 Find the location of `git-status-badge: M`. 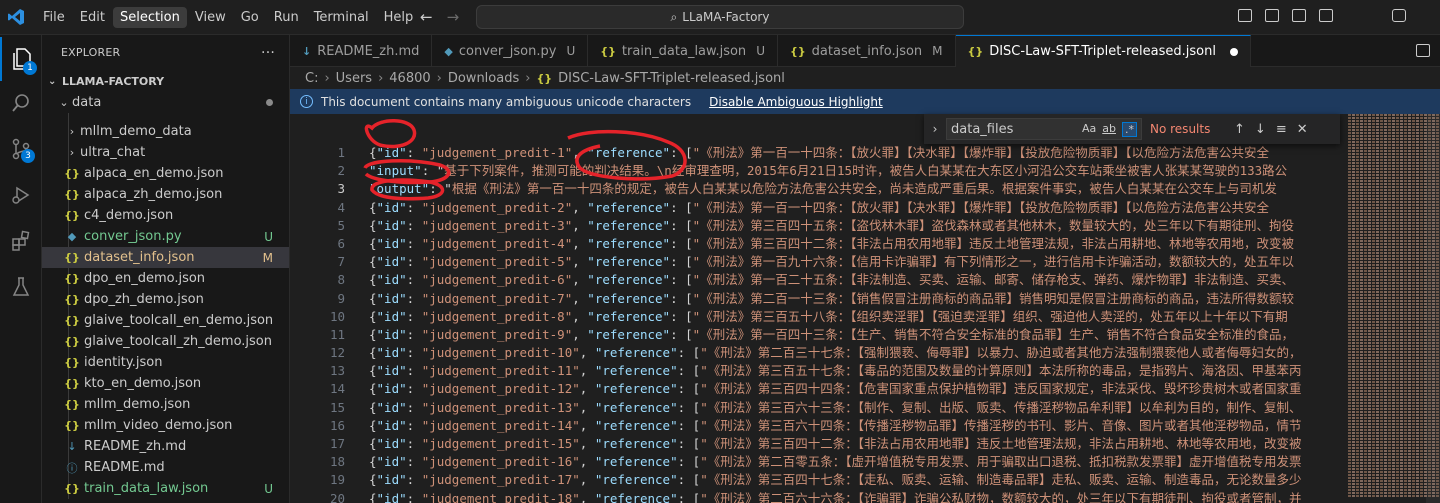

git-status-badge: M is located at coordinates (267, 257).